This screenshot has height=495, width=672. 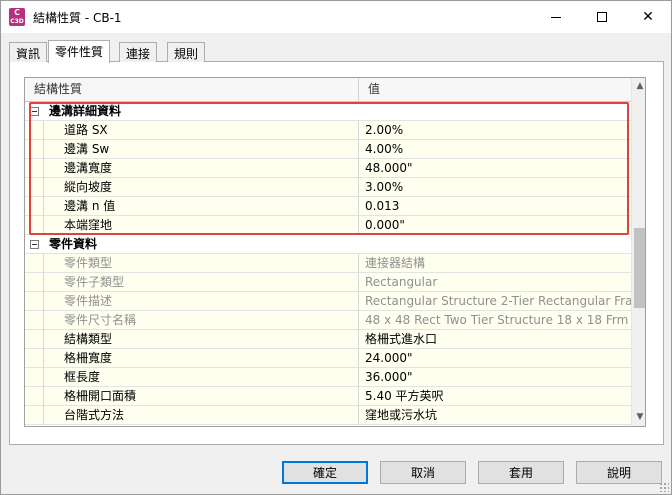 What do you see at coordinates (201, 415) in the screenshot?
I see `property-name: 台階式方法` at bounding box center [201, 415].